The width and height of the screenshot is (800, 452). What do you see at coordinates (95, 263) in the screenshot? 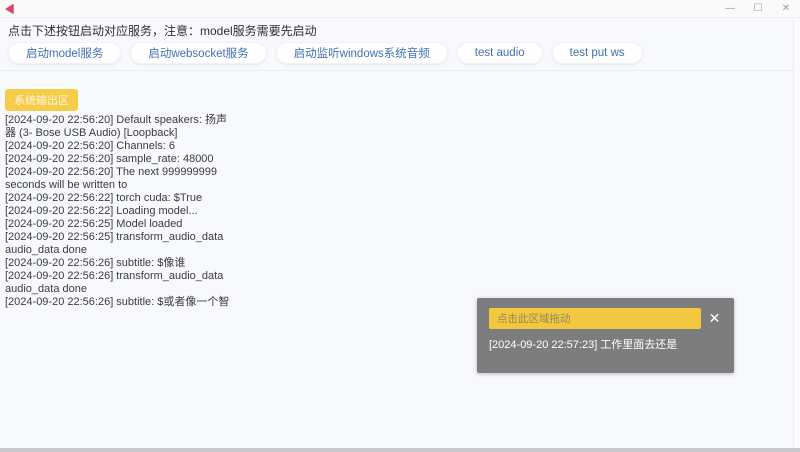
I see `log-line: [2024-09-20 22:56:26] subtitle: $像谁` at bounding box center [95, 263].